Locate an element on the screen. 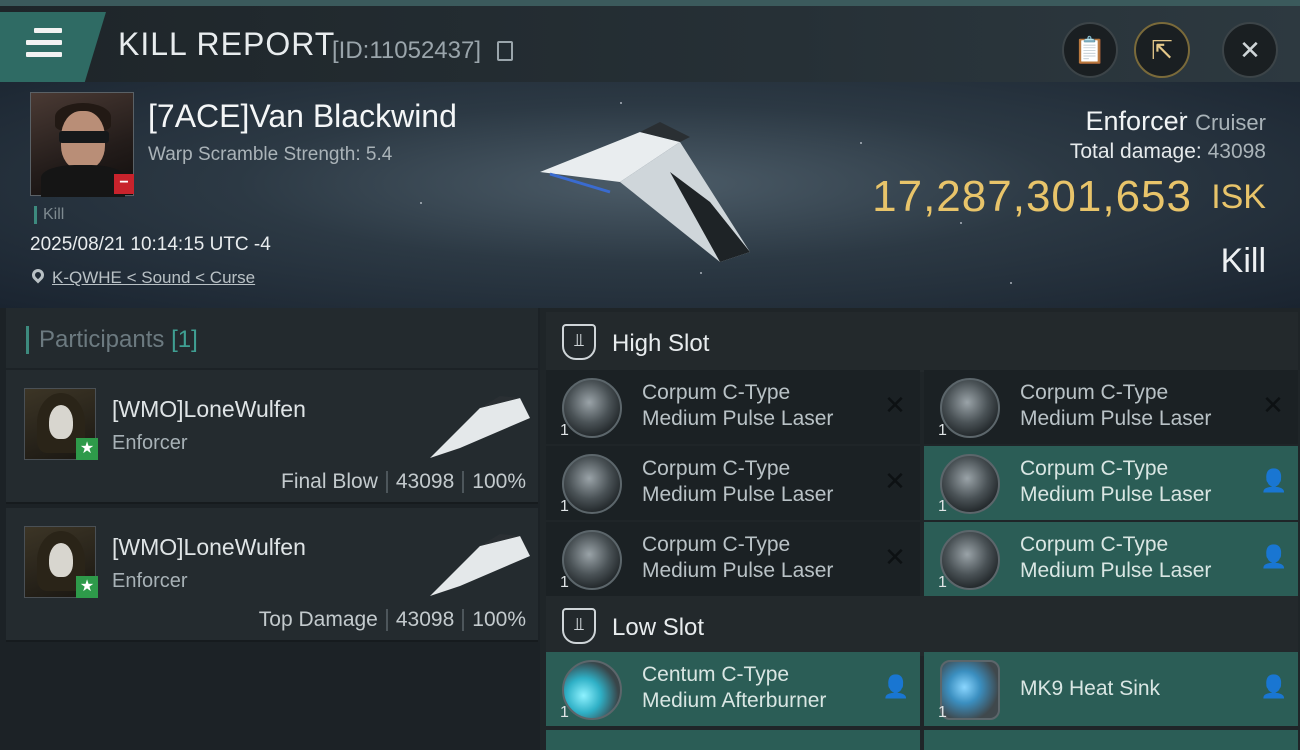  low-slot-title: Low Slot is located at coordinates (658, 627).